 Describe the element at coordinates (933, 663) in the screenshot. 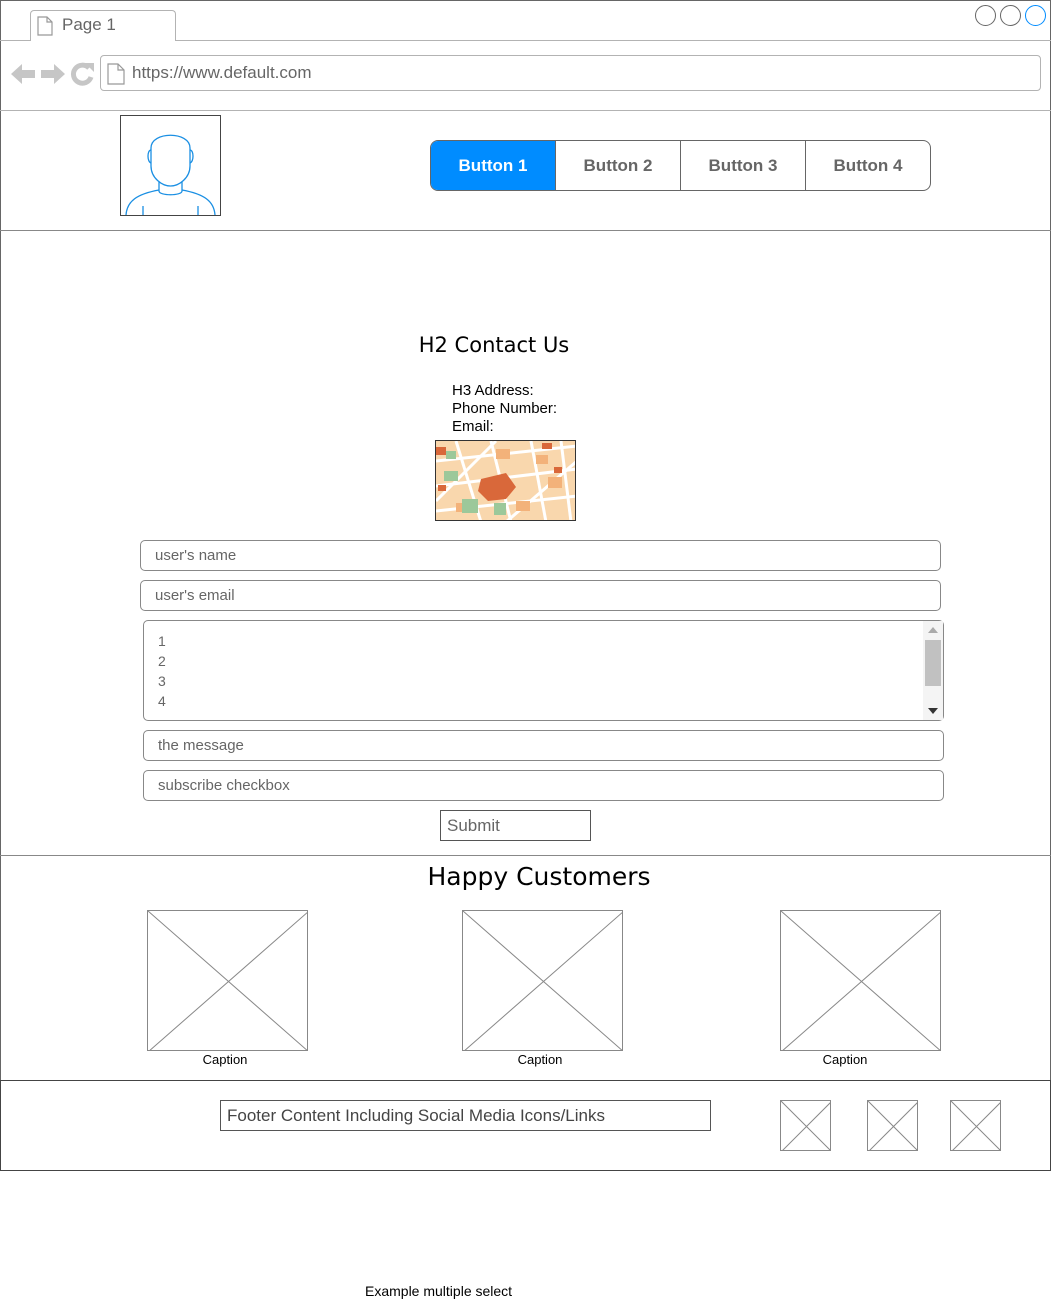

I see `scrollbar-thumb` at that location.